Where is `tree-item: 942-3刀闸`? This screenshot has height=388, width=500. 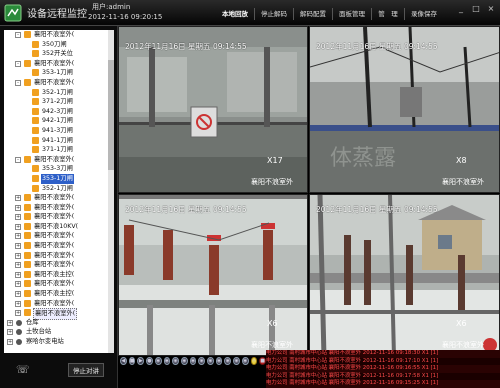 tree-item: 942-3刀闸 is located at coordinates (56, 112).